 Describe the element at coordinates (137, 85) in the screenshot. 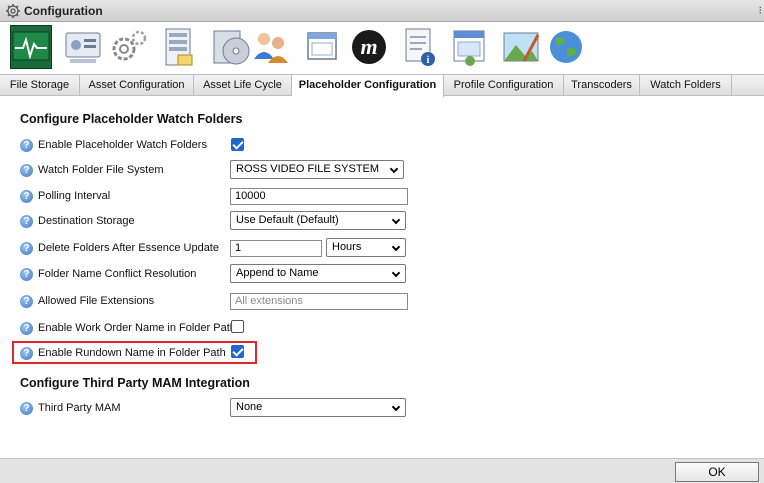

I see `tab-asset-configuration: Asset Configuration` at that location.